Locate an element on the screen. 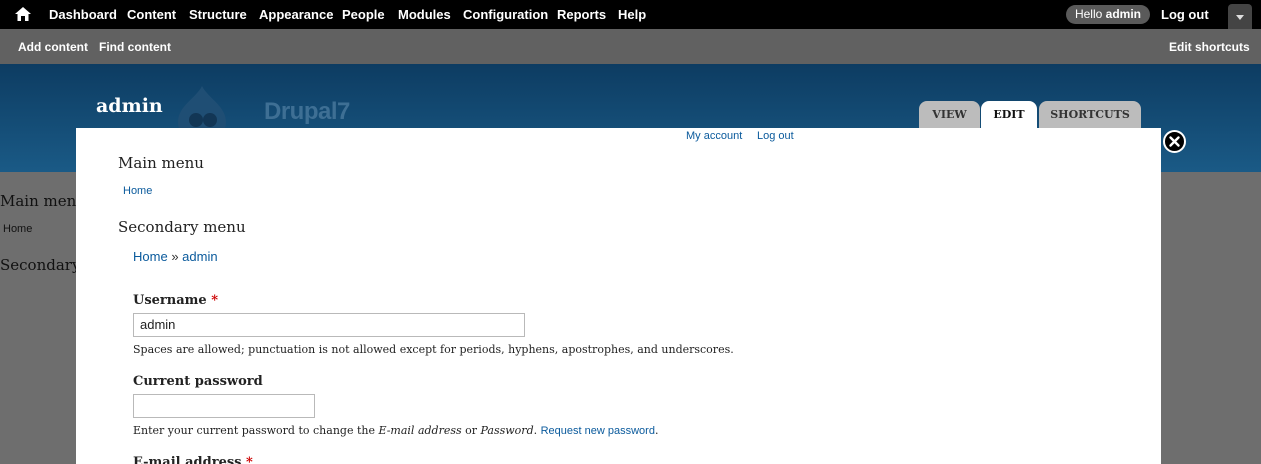  breadcrumb: Home » admin is located at coordinates (175, 256).